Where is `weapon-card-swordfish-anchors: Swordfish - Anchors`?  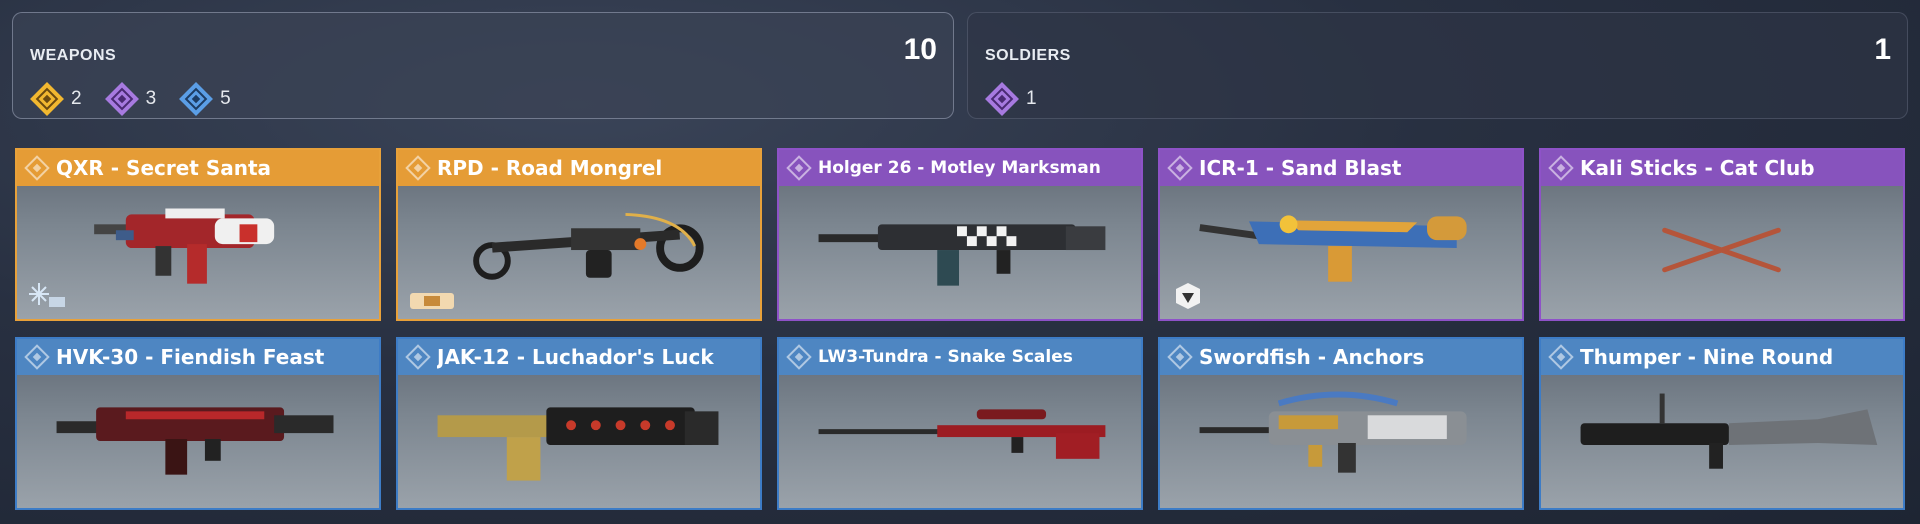 weapon-card-swordfish-anchors: Swordfish - Anchors is located at coordinates (1341, 423).